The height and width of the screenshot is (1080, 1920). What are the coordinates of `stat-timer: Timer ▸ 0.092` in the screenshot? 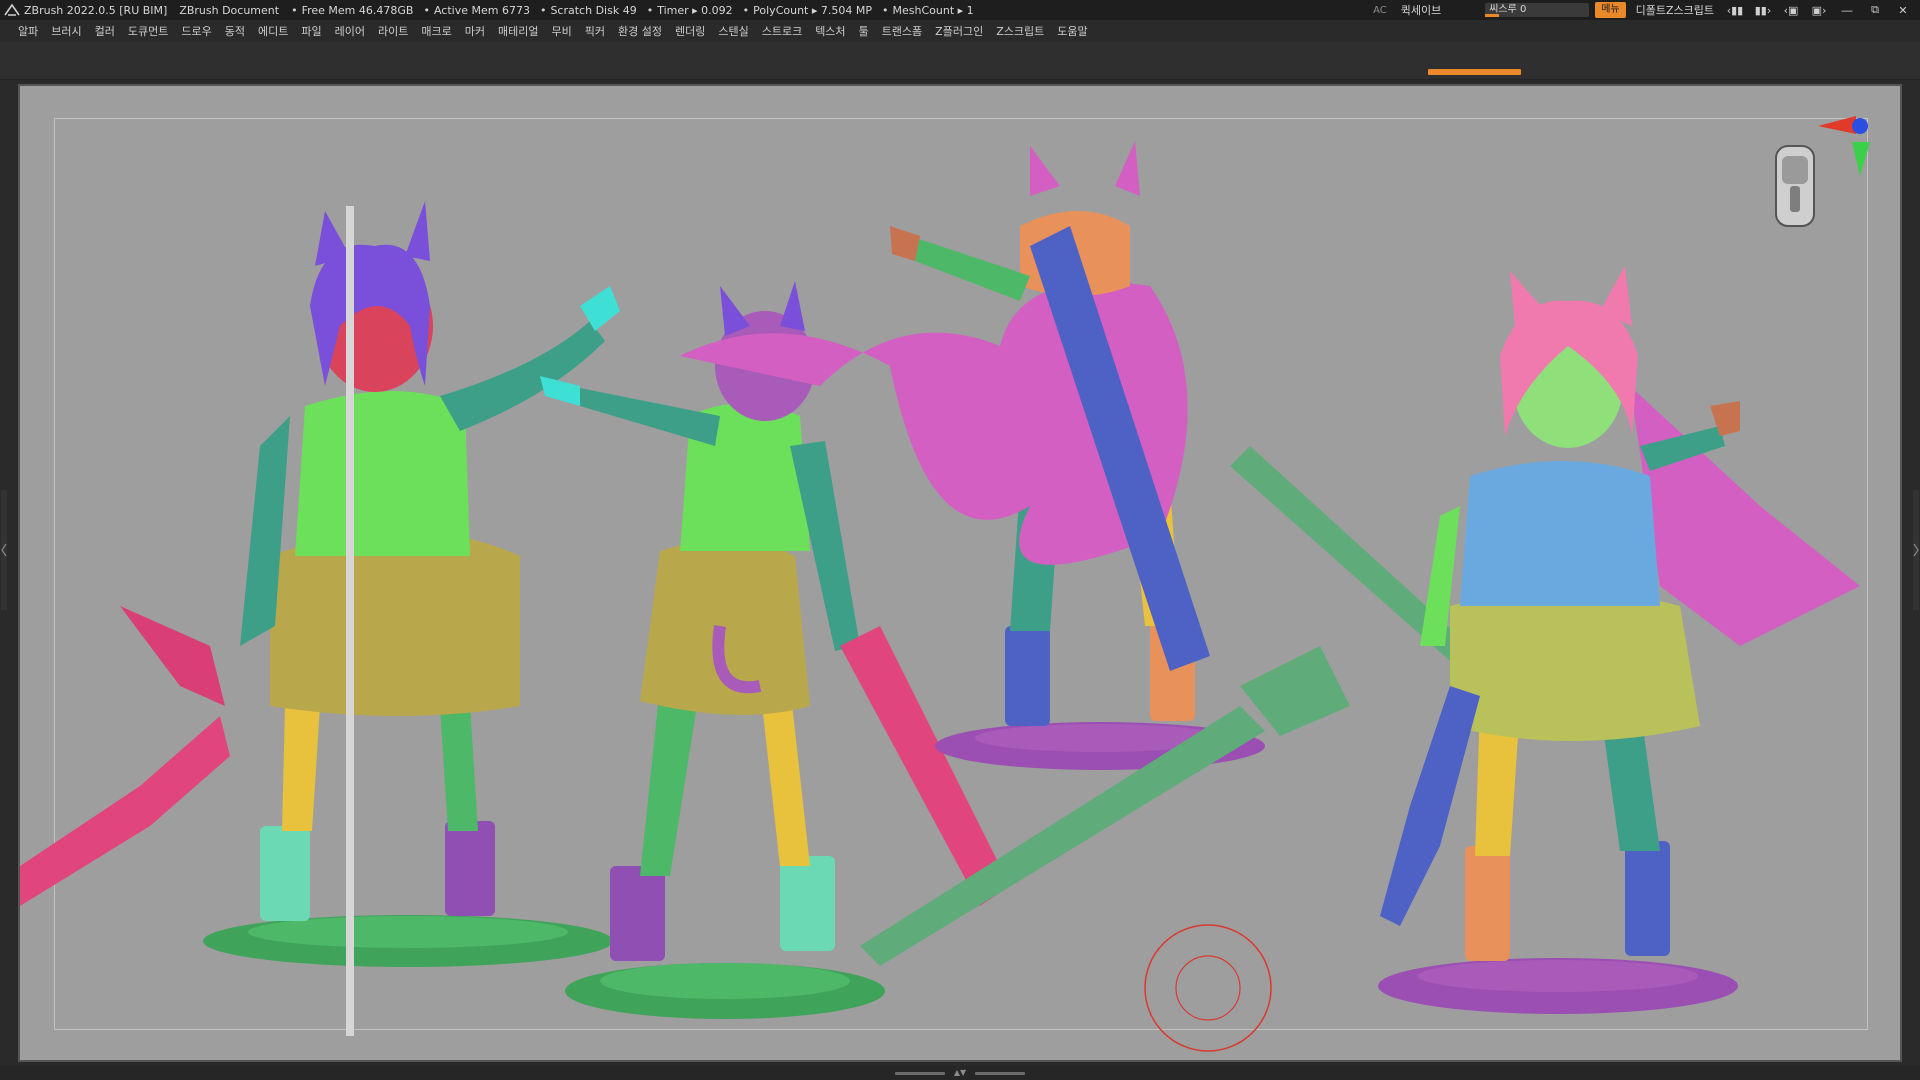 It's located at (689, 10).